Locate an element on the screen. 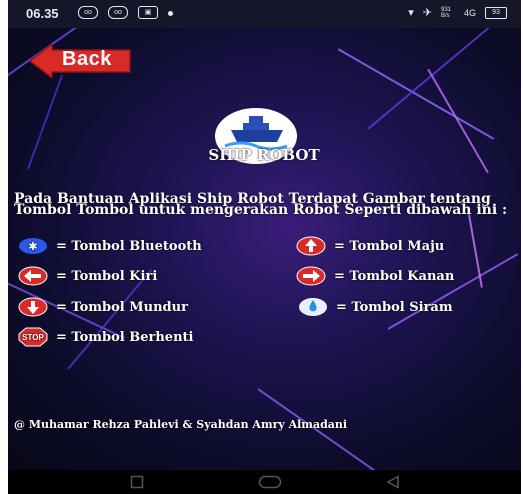 The width and height of the screenshot is (523, 494). status-right: ▾ ✈ 931 B/s 4G 93 is located at coordinates (457, 12).